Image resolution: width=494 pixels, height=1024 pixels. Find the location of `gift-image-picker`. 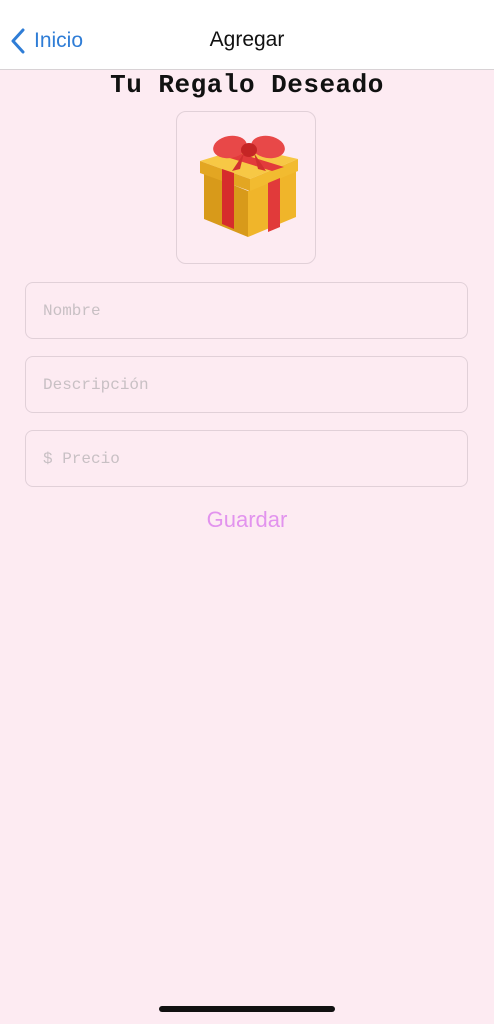

gift-image-picker is located at coordinates (246, 187).